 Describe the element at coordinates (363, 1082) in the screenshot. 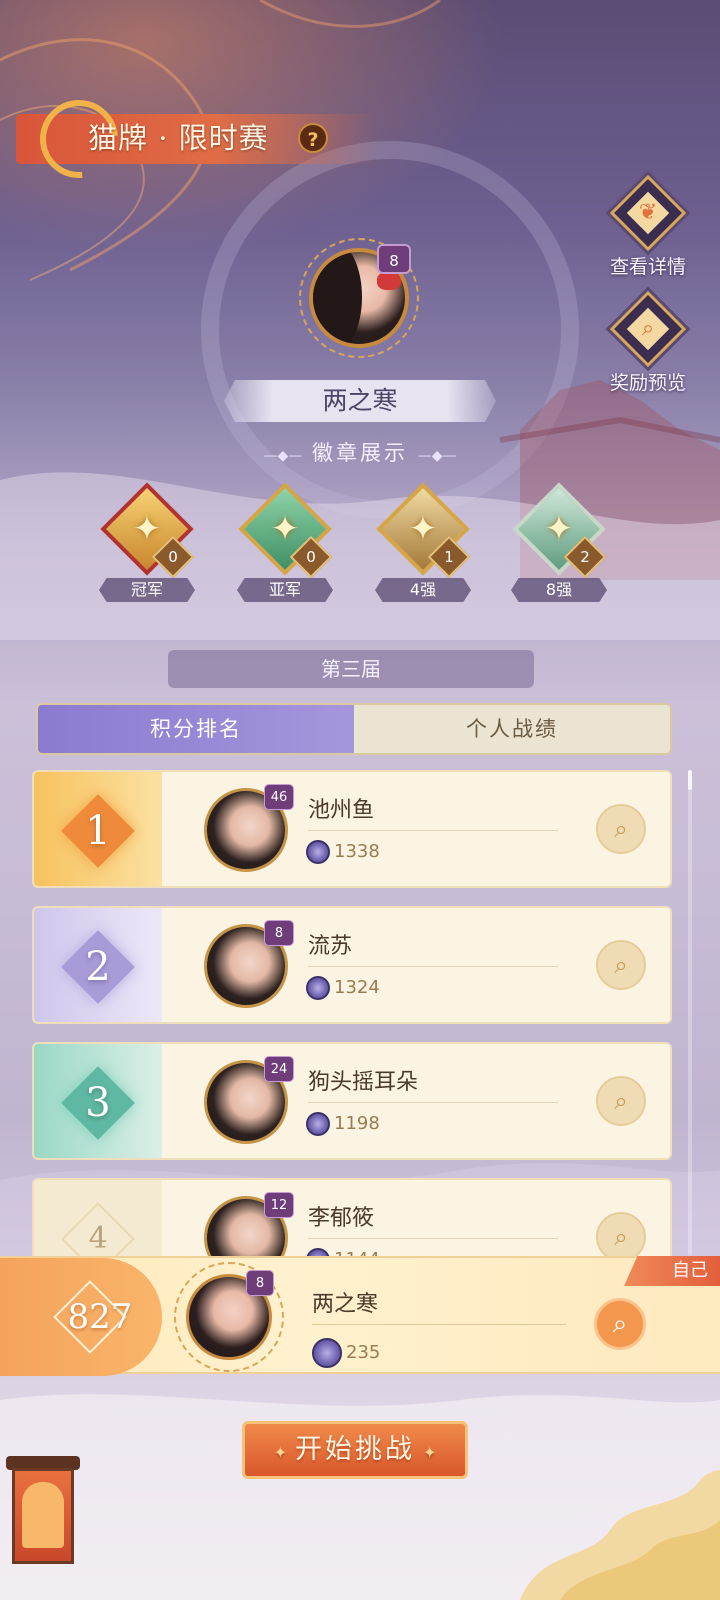

I see `player-name: 狗头摇耳朵` at that location.